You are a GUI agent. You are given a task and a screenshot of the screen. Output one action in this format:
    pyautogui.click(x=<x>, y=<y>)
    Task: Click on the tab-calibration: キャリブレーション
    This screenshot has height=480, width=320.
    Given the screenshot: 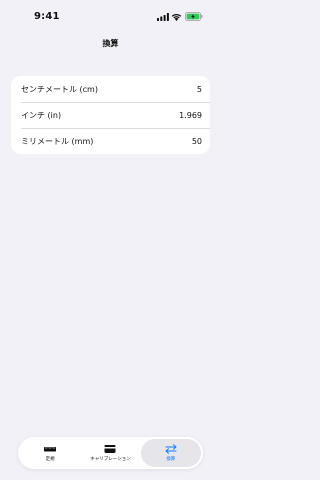 What is the action you would take?
    pyautogui.click(x=110, y=453)
    